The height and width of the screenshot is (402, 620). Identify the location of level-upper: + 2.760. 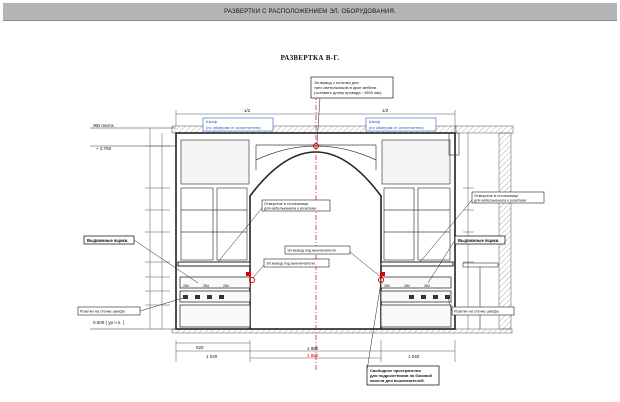
(104, 148).